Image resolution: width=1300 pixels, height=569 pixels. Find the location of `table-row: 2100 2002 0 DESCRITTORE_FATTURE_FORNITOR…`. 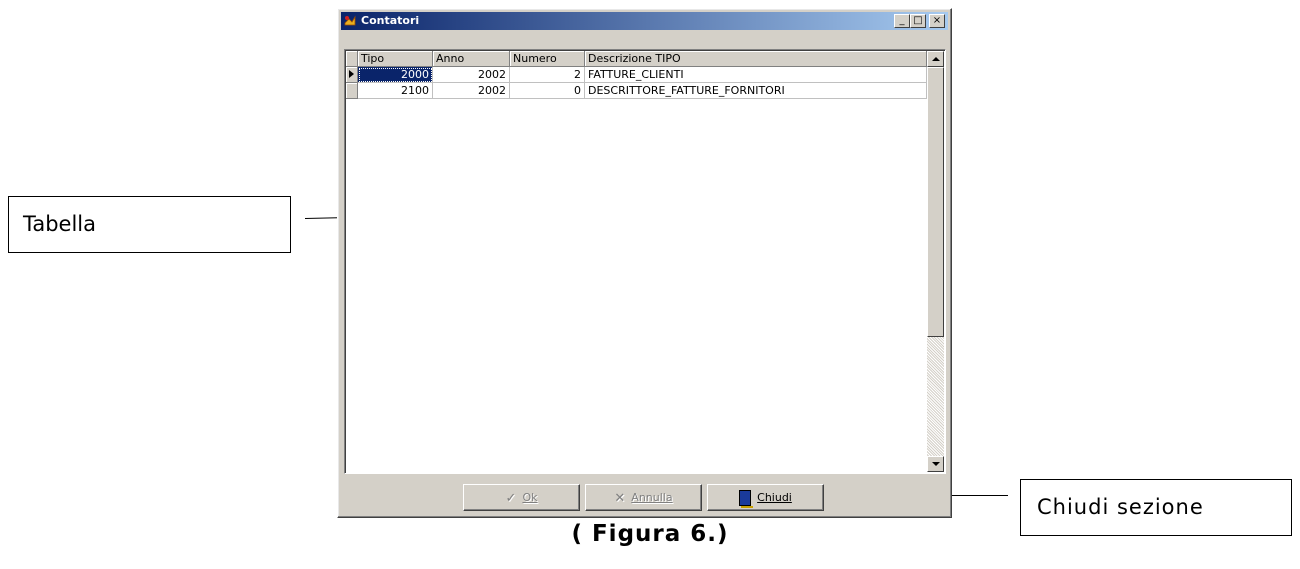

table-row: 2100 2002 0 DESCRITTORE_FATTURE_FORNITOR… is located at coordinates (636, 91).